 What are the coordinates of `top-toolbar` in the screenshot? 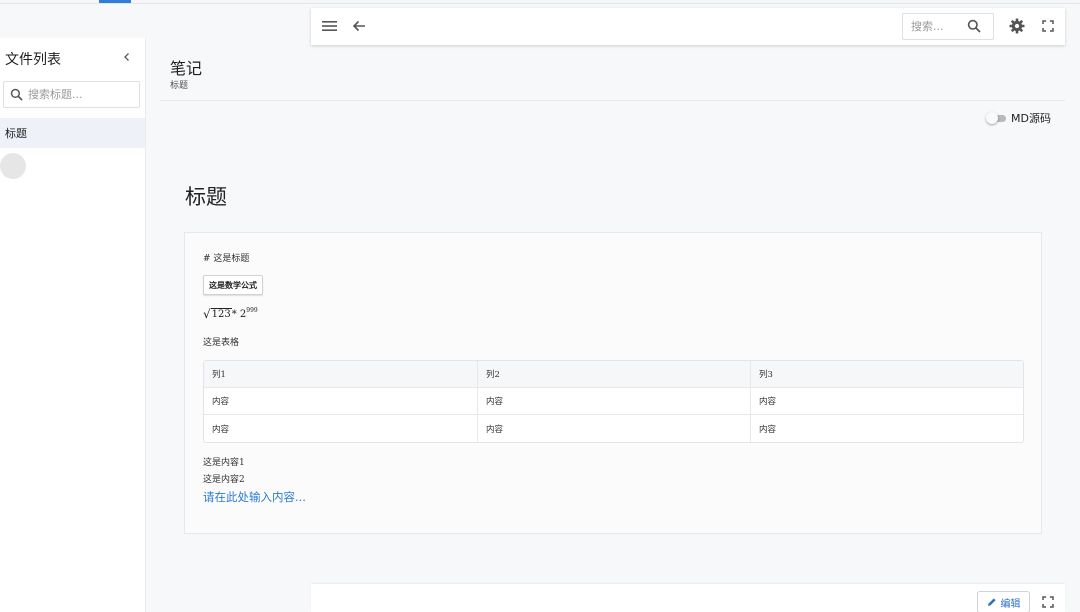 It's located at (688, 26).